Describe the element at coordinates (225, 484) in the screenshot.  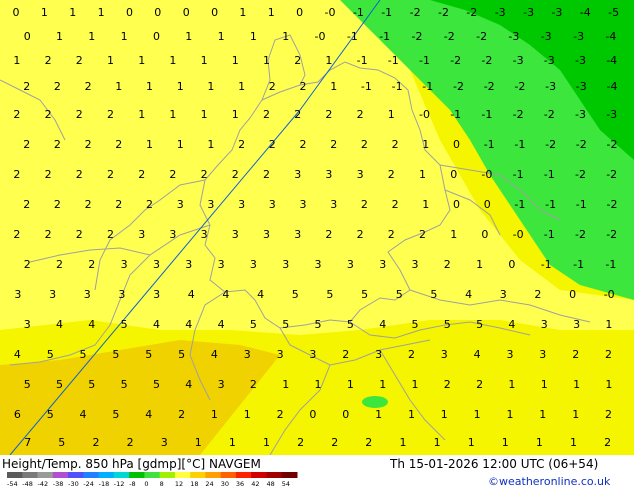
I see `legend-label: 30` at that location.